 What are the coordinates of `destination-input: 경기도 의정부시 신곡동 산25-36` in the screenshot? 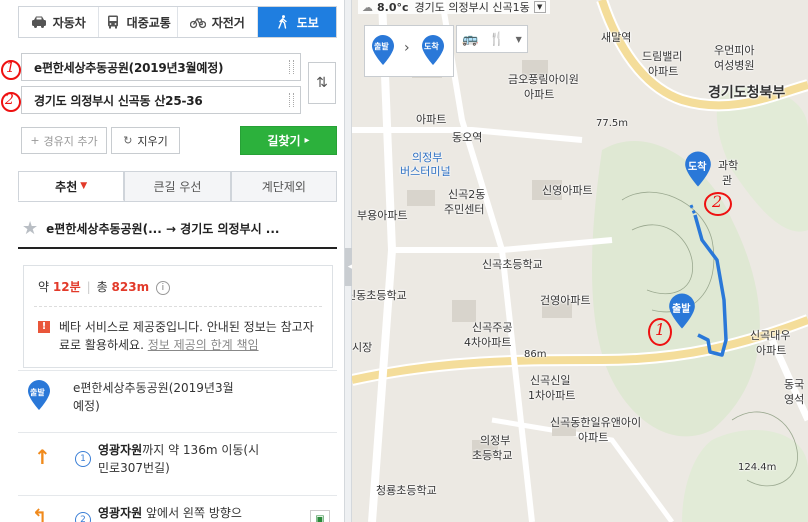 It's located at (161, 100).